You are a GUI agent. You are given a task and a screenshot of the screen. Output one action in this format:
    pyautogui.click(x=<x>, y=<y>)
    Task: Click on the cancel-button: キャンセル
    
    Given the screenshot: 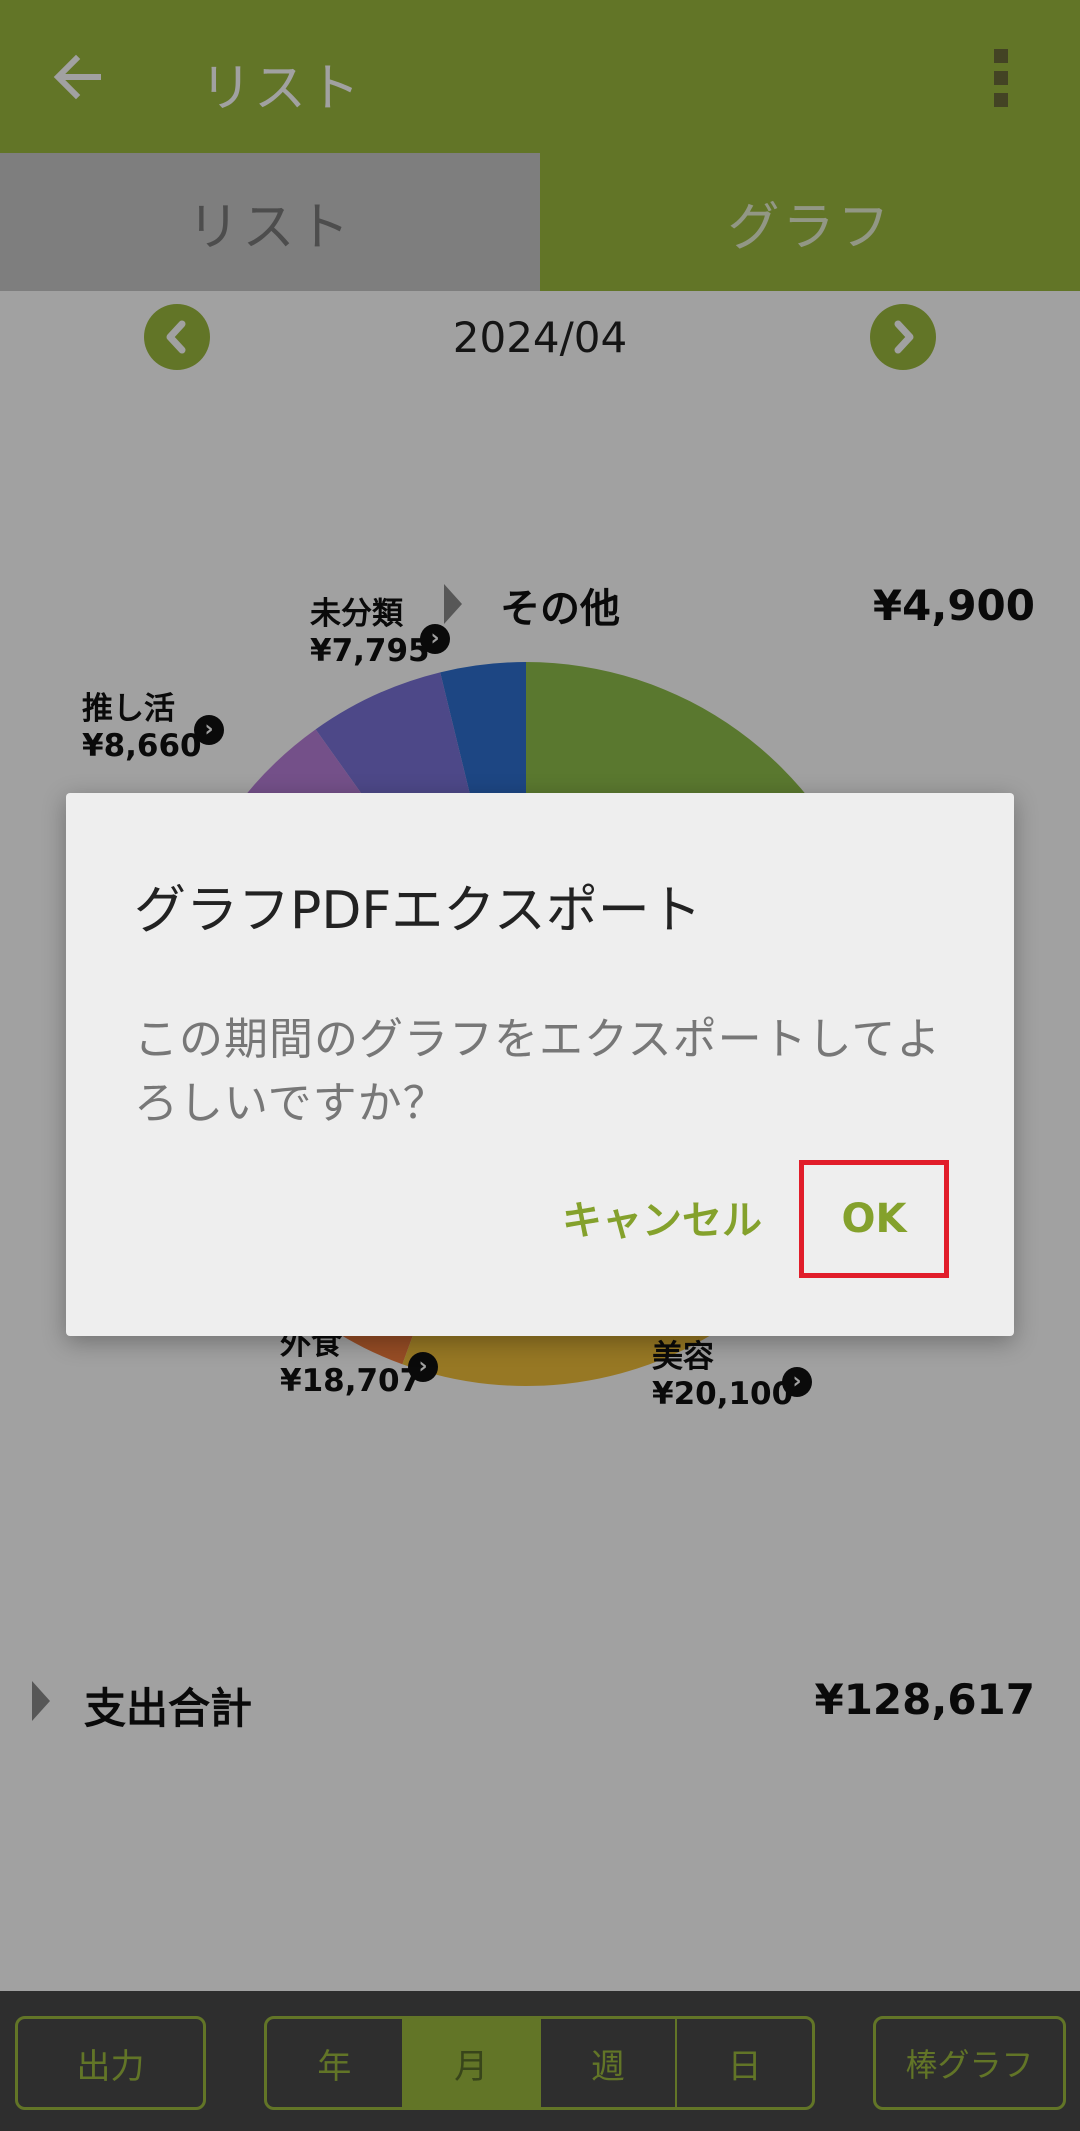 What is the action you would take?
    pyautogui.click(x=662, y=1217)
    